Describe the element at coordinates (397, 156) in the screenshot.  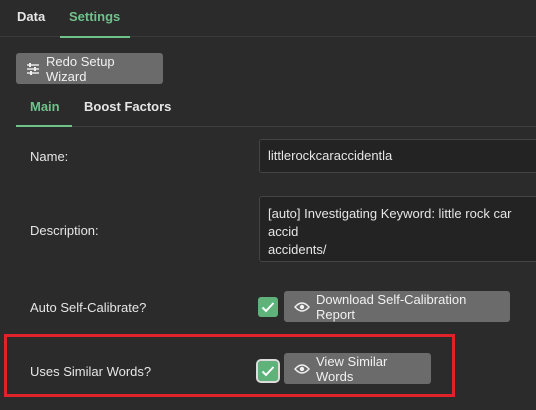
I see `name-field: littlerockcaraccidentla` at that location.